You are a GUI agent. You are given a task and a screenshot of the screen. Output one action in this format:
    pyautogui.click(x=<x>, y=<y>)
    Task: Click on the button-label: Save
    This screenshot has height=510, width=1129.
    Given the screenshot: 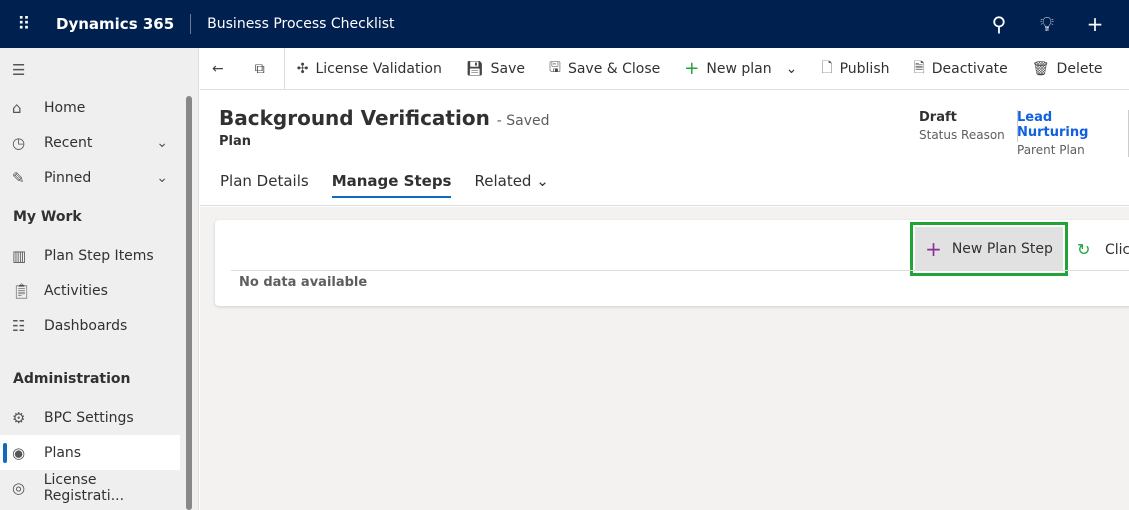 What is the action you would take?
    pyautogui.click(x=507, y=68)
    